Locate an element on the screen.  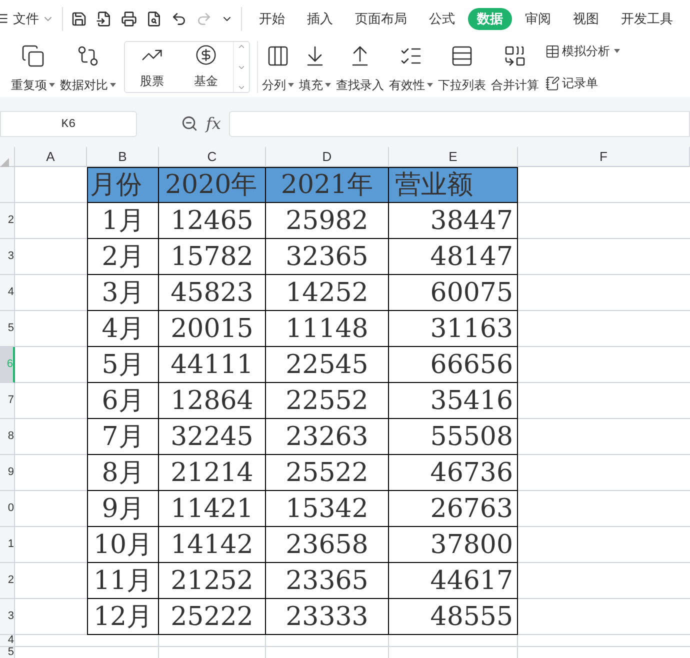
header-cell: 2021年 is located at coordinates (327, 185).